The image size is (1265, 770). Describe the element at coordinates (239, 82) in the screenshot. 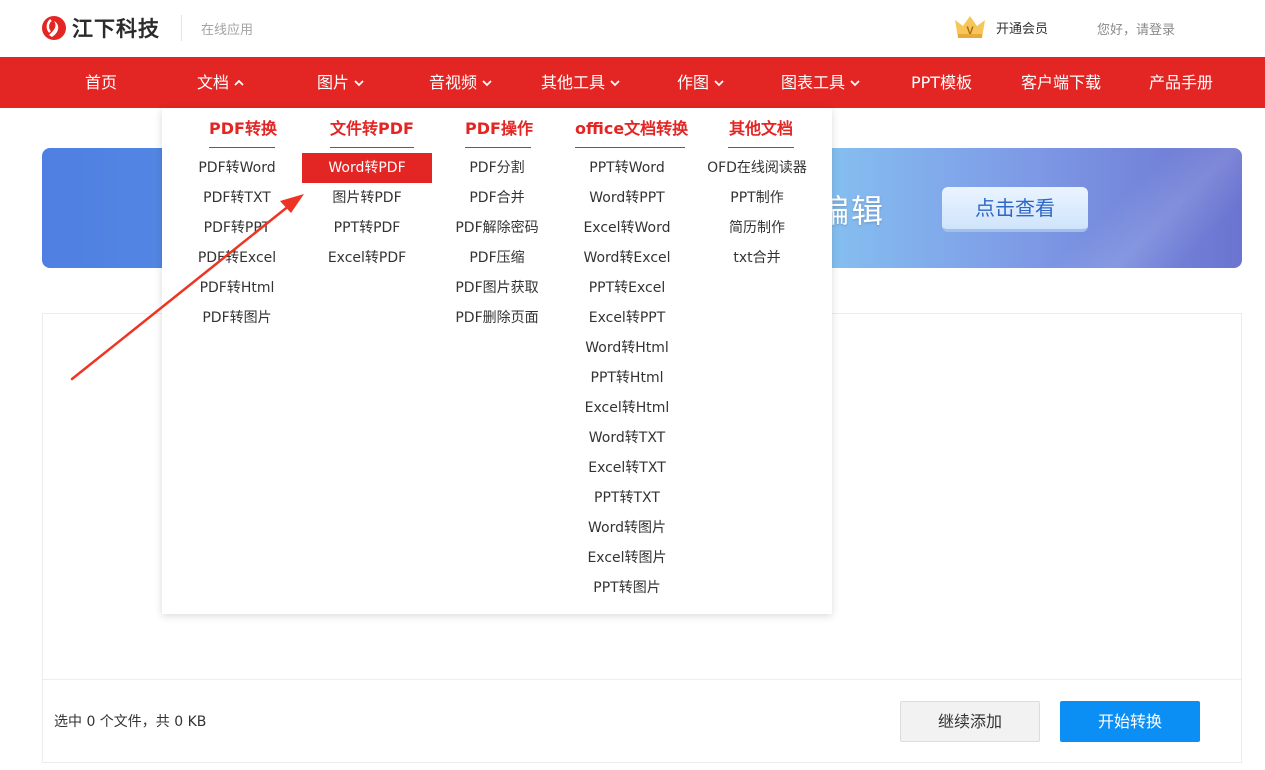

I see `chevron-up-icon` at that location.